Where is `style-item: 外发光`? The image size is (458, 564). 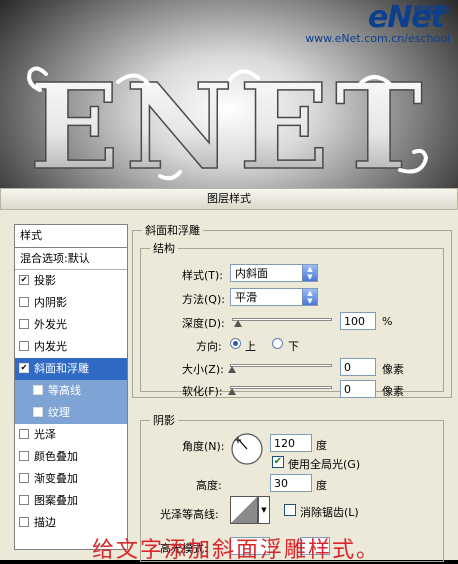 style-item: 外发光 is located at coordinates (71, 325).